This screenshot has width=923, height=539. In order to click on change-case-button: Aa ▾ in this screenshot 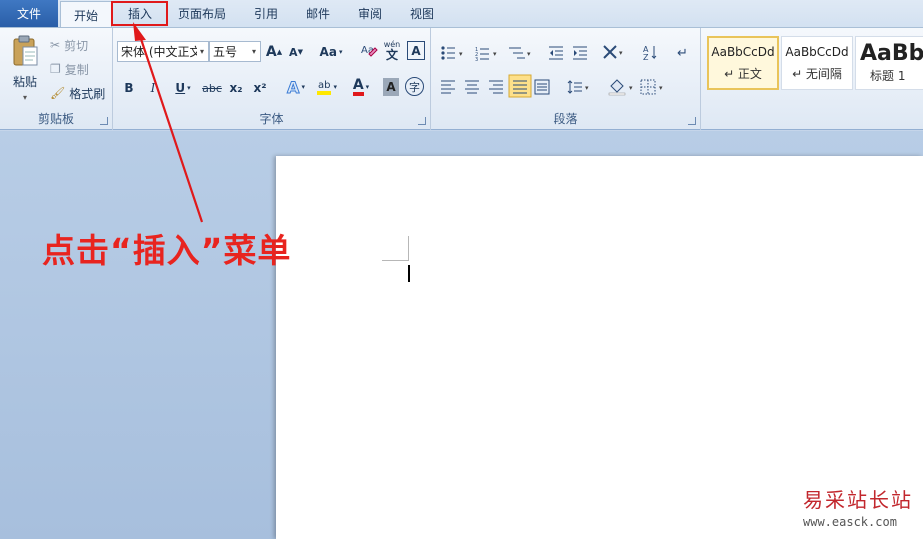, I will do `click(331, 52)`.